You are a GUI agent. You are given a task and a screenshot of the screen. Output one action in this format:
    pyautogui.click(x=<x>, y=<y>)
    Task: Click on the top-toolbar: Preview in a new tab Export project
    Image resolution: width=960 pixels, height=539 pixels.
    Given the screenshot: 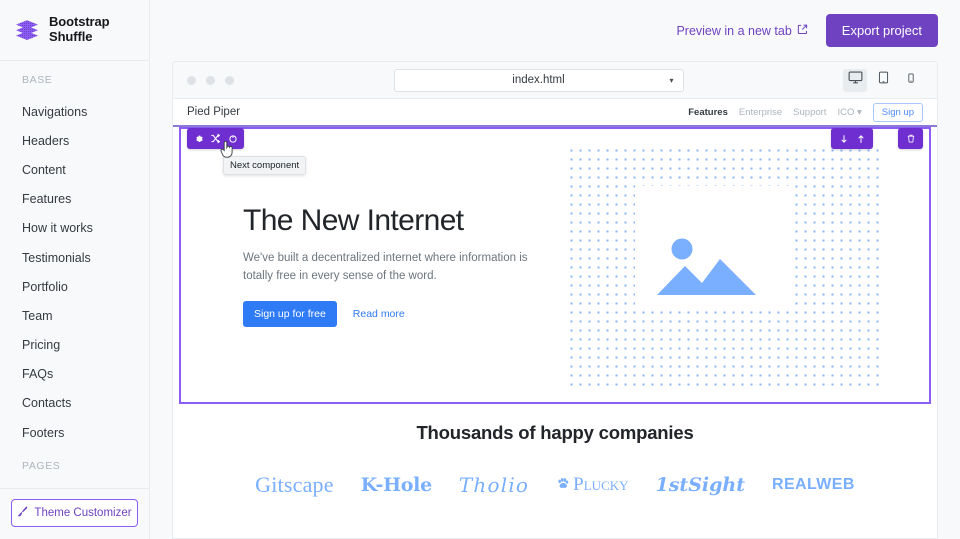 What is the action you would take?
    pyautogui.click(x=555, y=30)
    